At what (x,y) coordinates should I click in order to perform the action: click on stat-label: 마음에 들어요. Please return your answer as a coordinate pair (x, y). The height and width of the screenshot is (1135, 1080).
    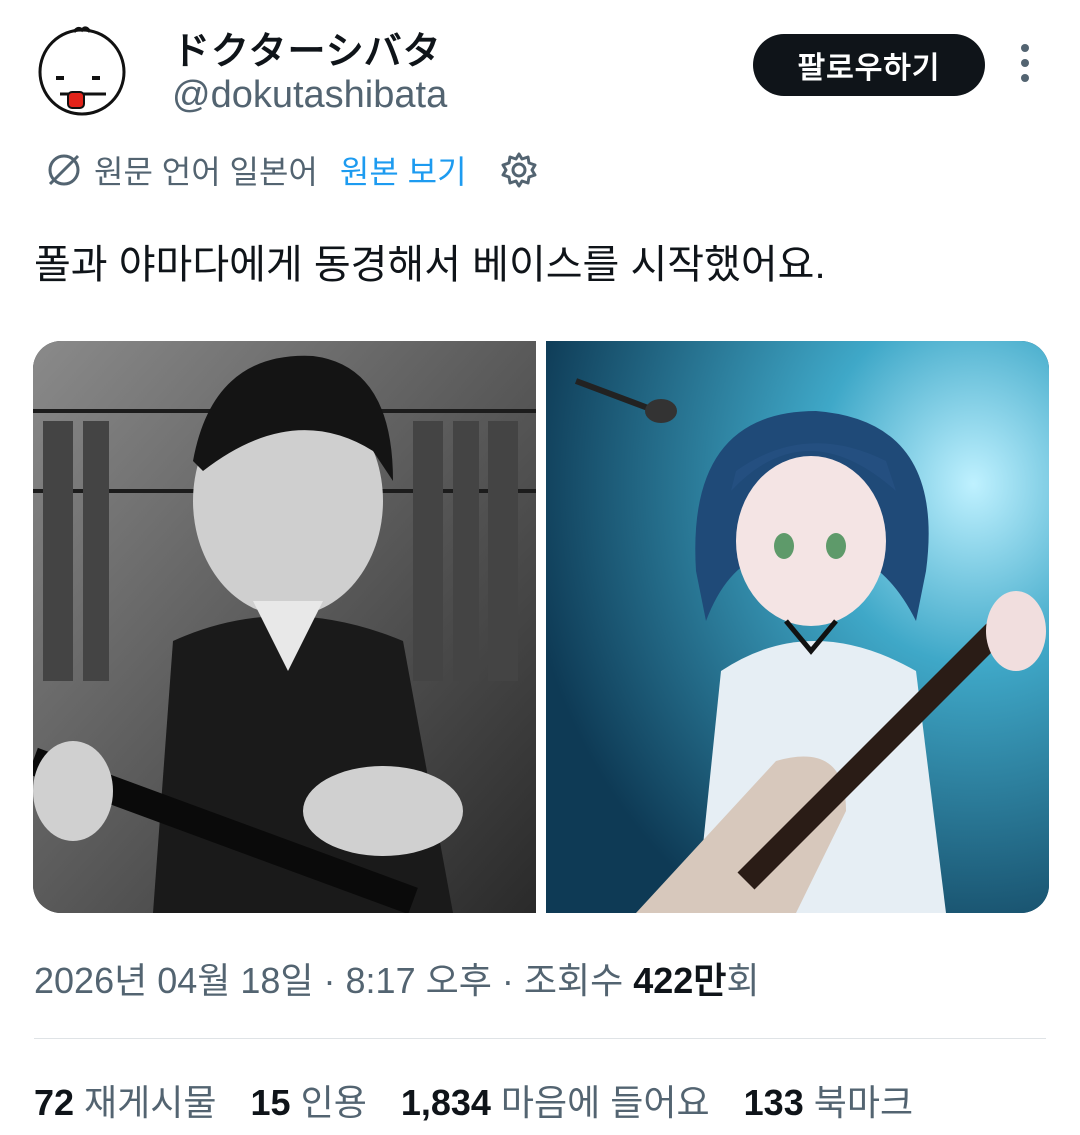
    Looking at the image, I should click on (605, 1102).